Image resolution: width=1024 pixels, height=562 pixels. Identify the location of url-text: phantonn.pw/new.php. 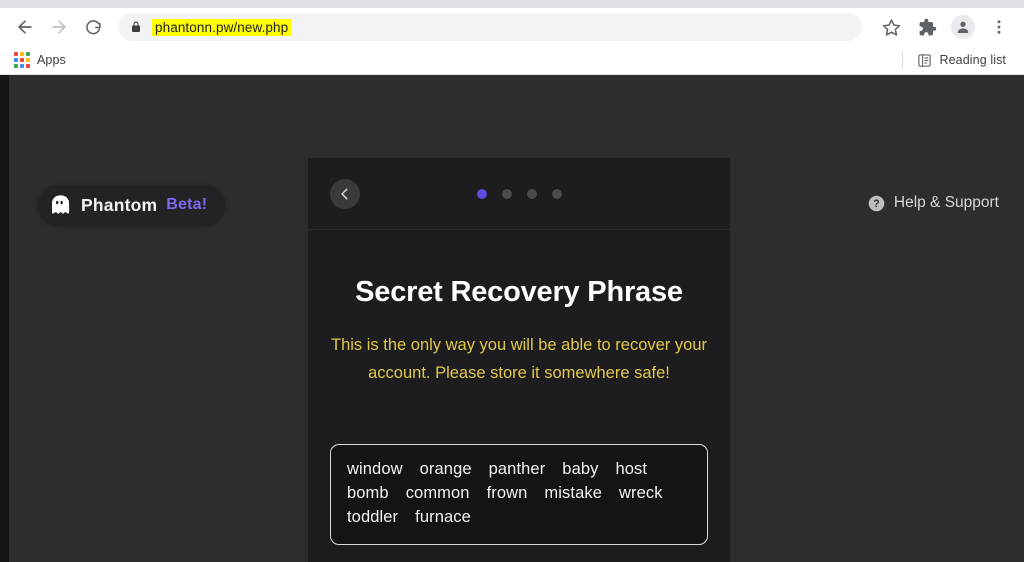
(222, 27).